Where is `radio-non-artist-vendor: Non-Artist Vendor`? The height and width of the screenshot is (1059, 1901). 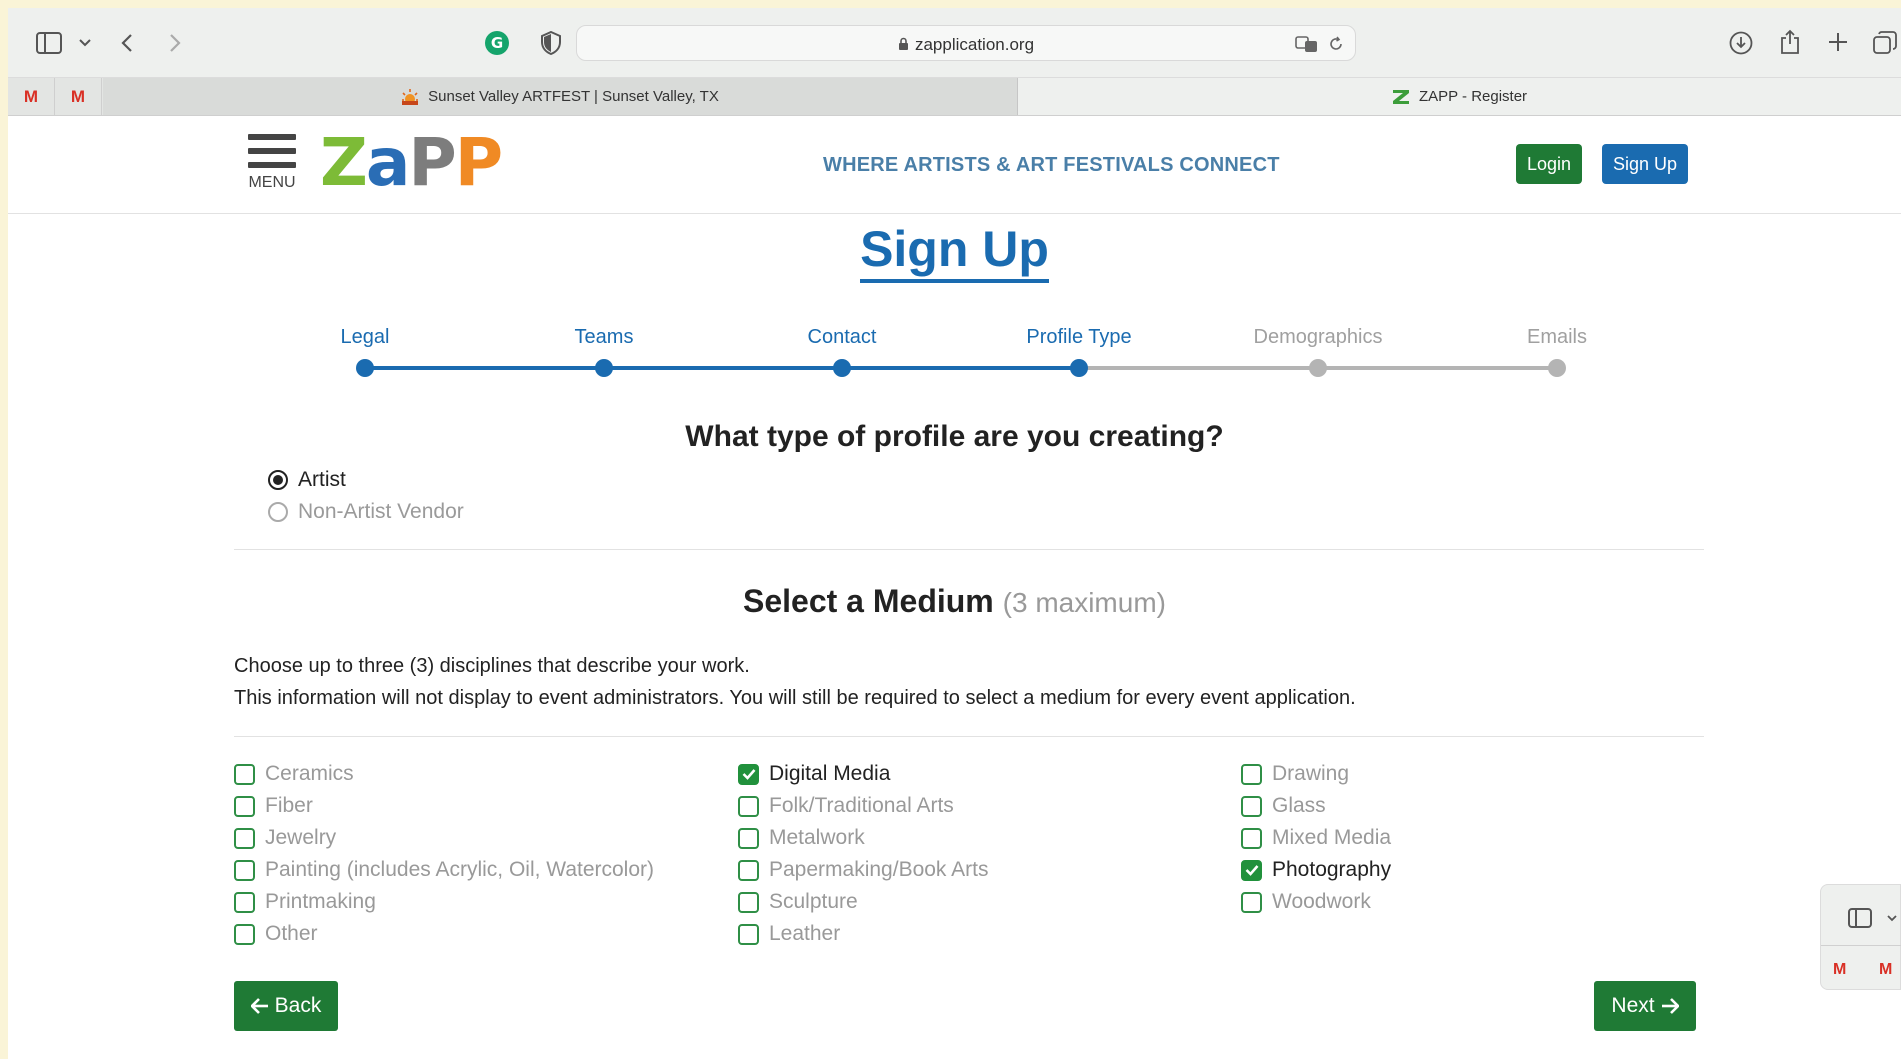 radio-non-artist-vendor: Non-Artist Vendor is located at coordinates (366, 512).